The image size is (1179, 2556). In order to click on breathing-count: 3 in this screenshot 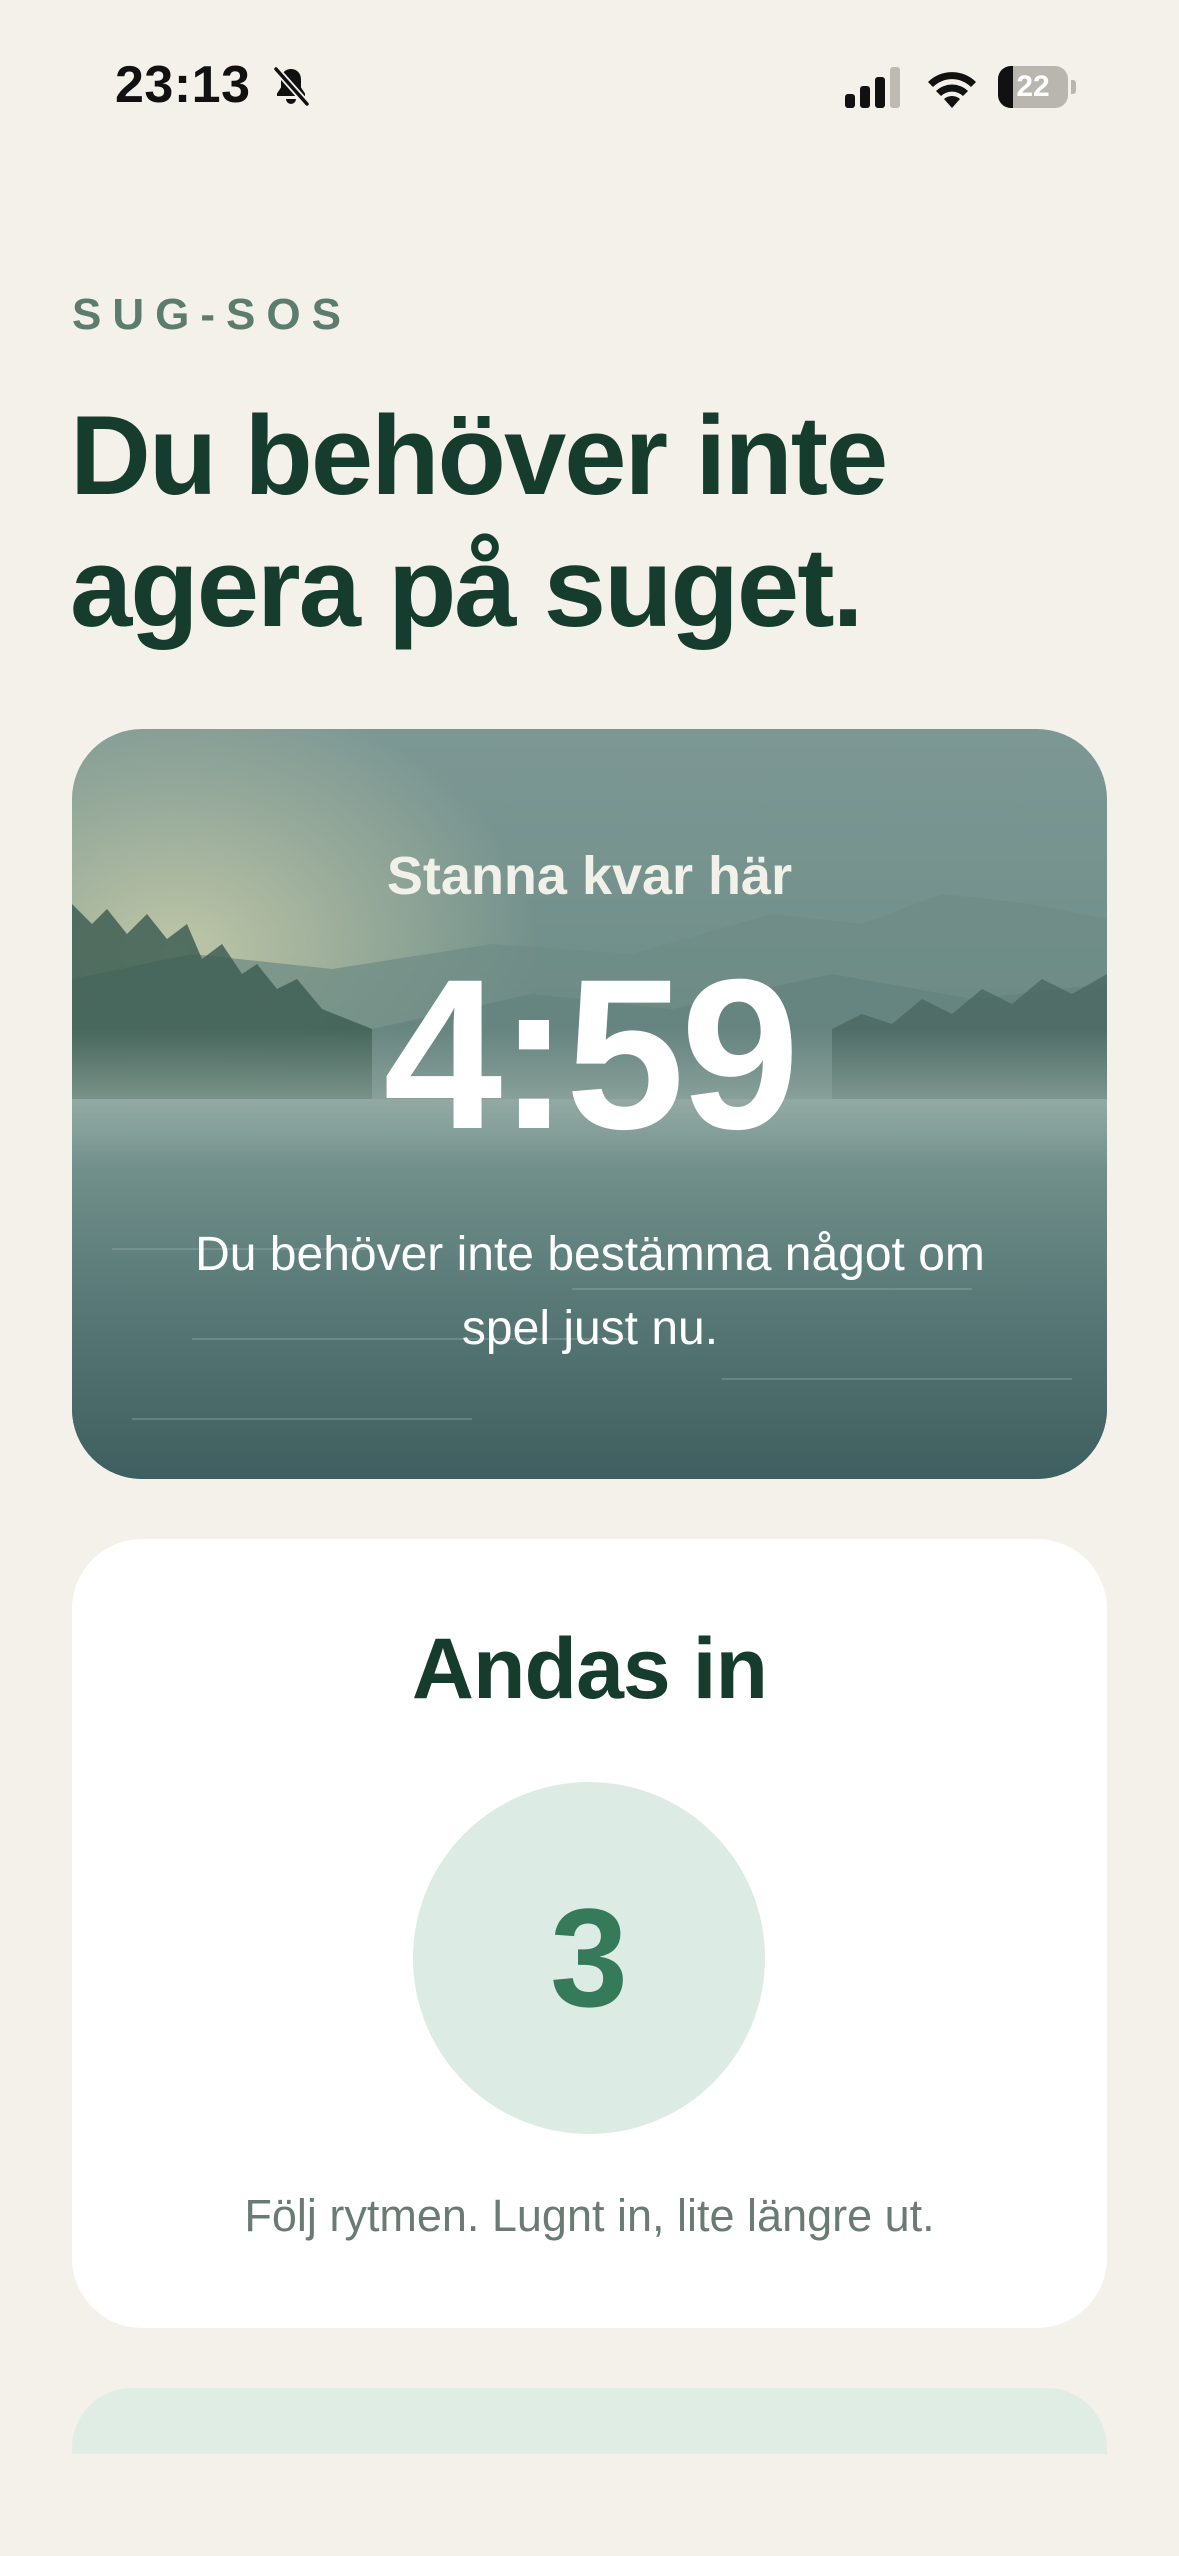, I will do `click(589, 1957)`.